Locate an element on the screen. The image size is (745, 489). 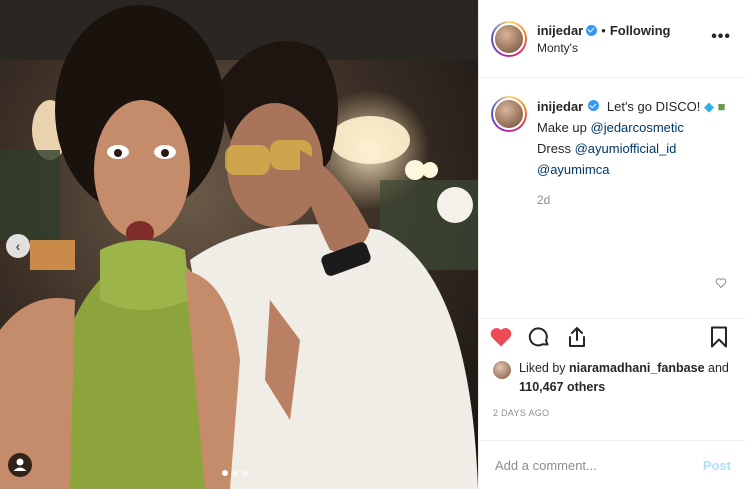
heart-outline-icon is located at coordinates (721, 283).